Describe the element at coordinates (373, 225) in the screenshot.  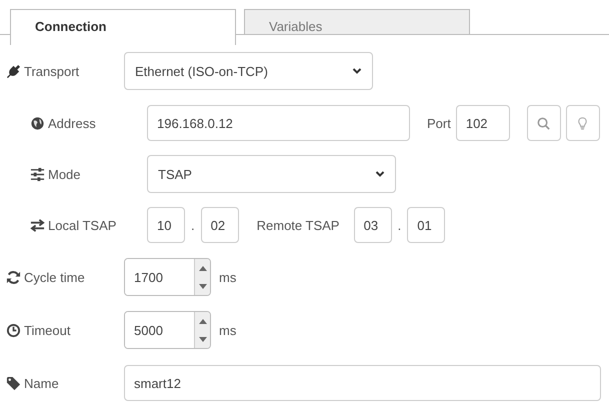
I see `tsap-field: 03` at that location.